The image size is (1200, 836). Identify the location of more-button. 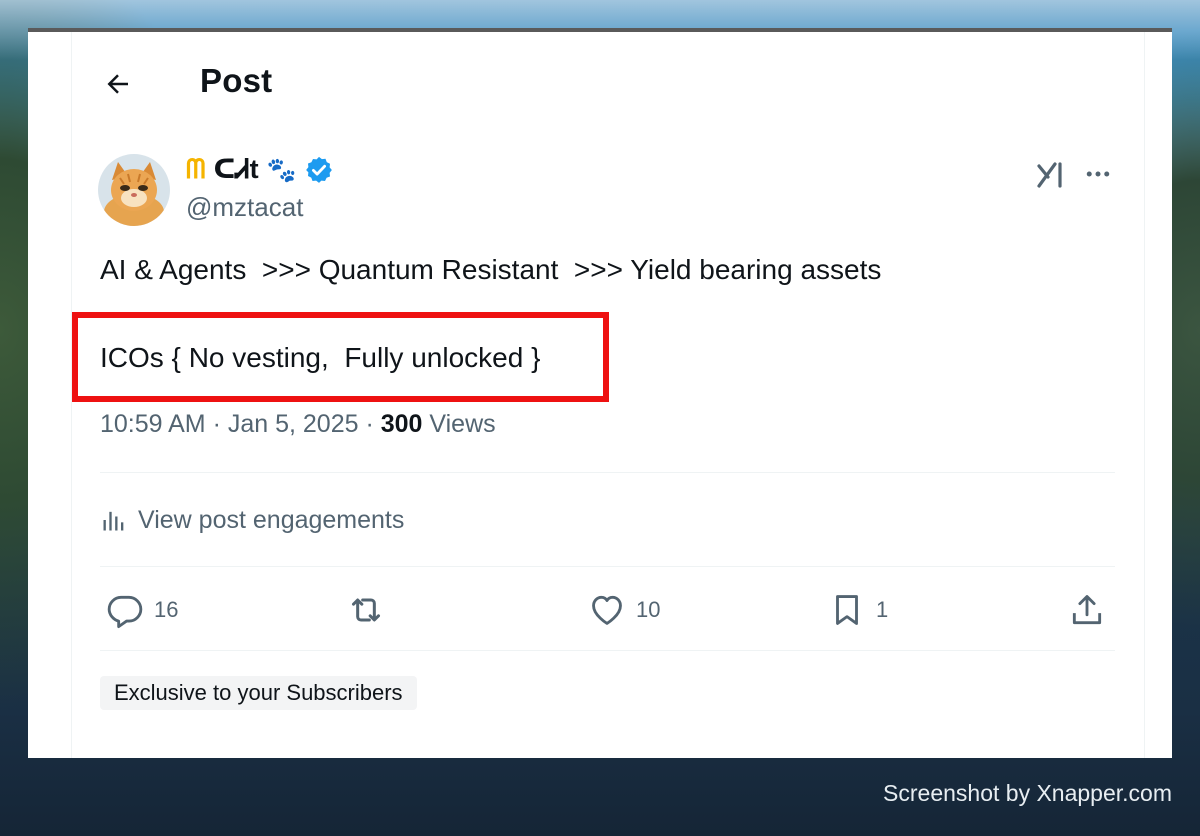
(1098, 174).